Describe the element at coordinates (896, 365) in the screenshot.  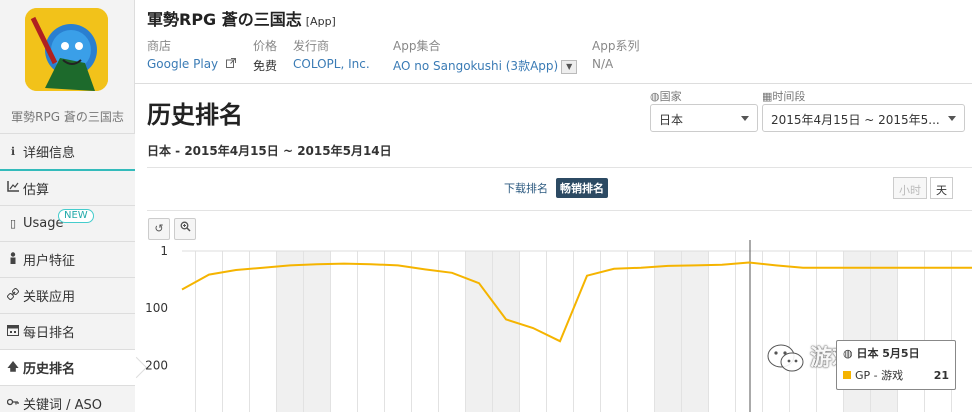
I see `chart-tooltip: ◍ 日本 5月5日 GP - 游戏 21` at that location.